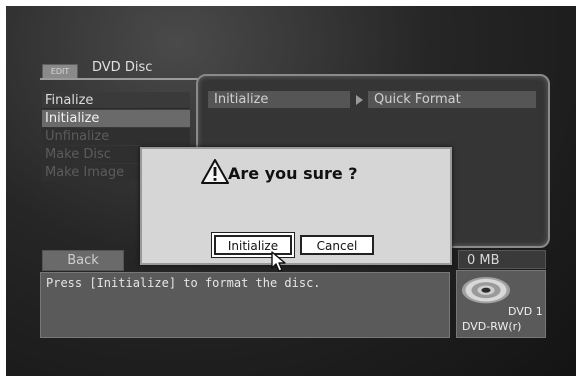 This screenshot has width=582, height=382. I want to click on disc-type: DVD-RW(r), so click(492, 326).